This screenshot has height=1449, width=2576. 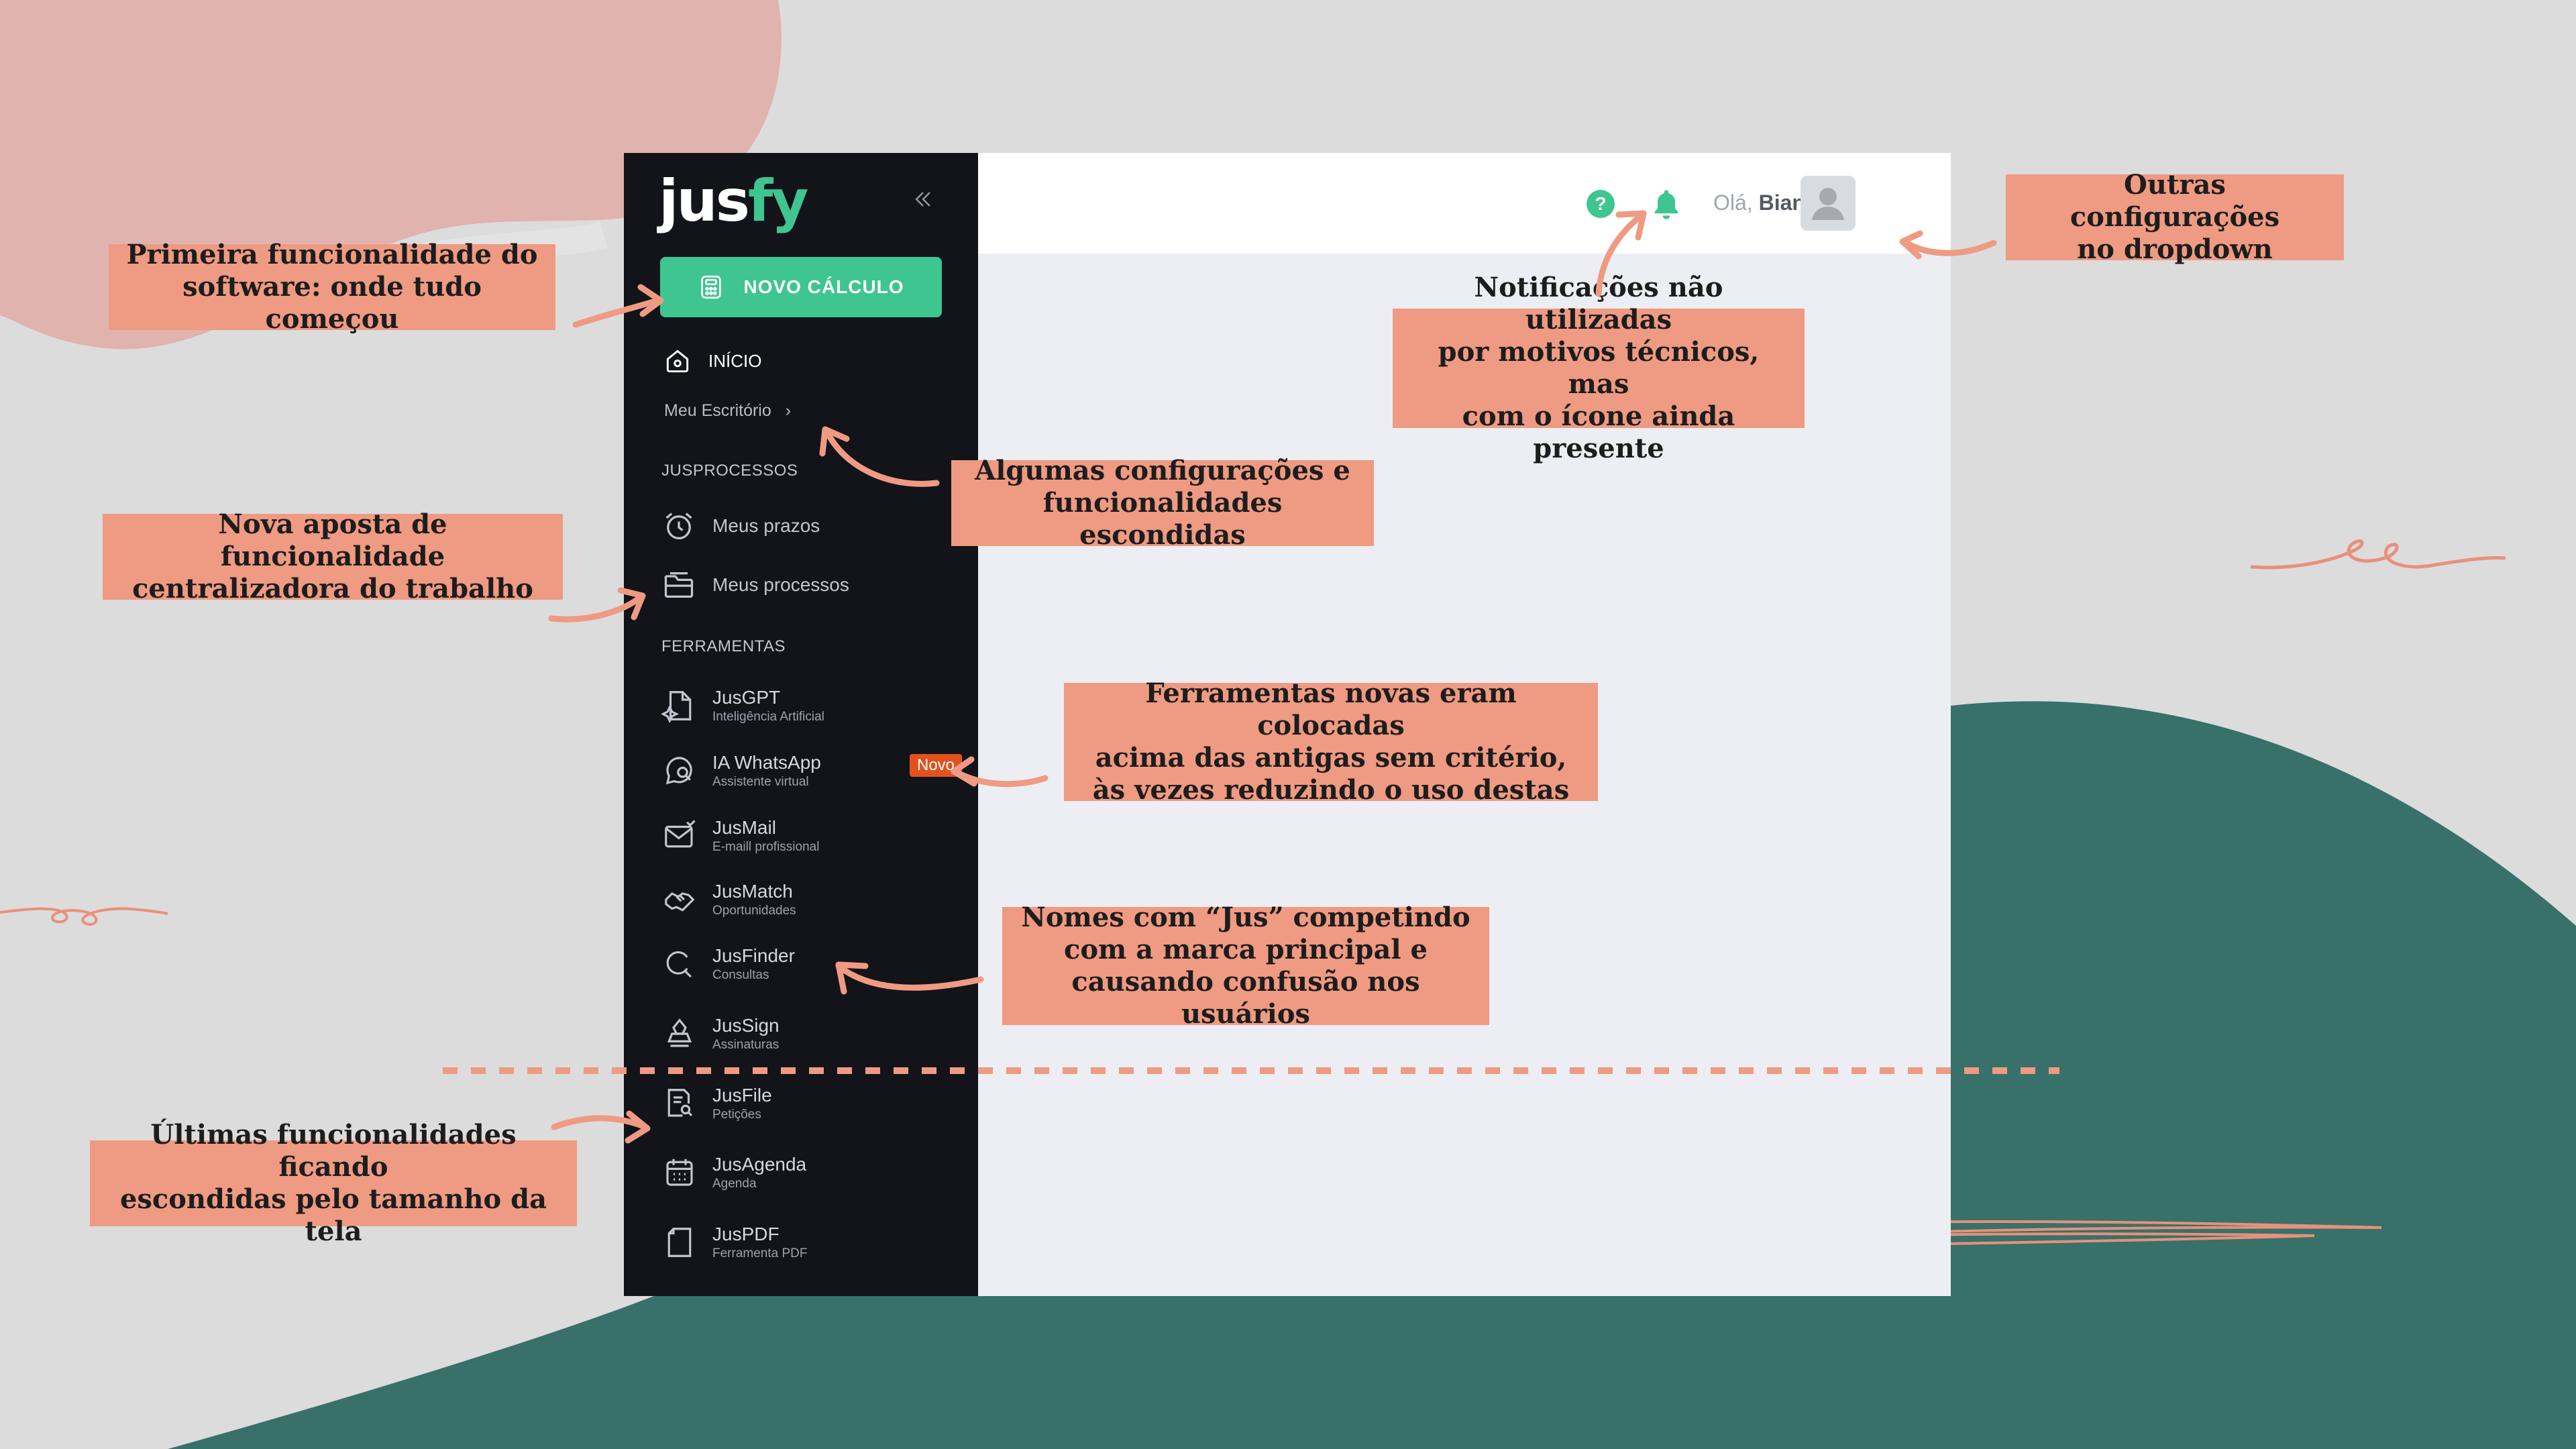 I want to click on callout-line: por motivos técnicos, mas, so click(x=1599, y=368).